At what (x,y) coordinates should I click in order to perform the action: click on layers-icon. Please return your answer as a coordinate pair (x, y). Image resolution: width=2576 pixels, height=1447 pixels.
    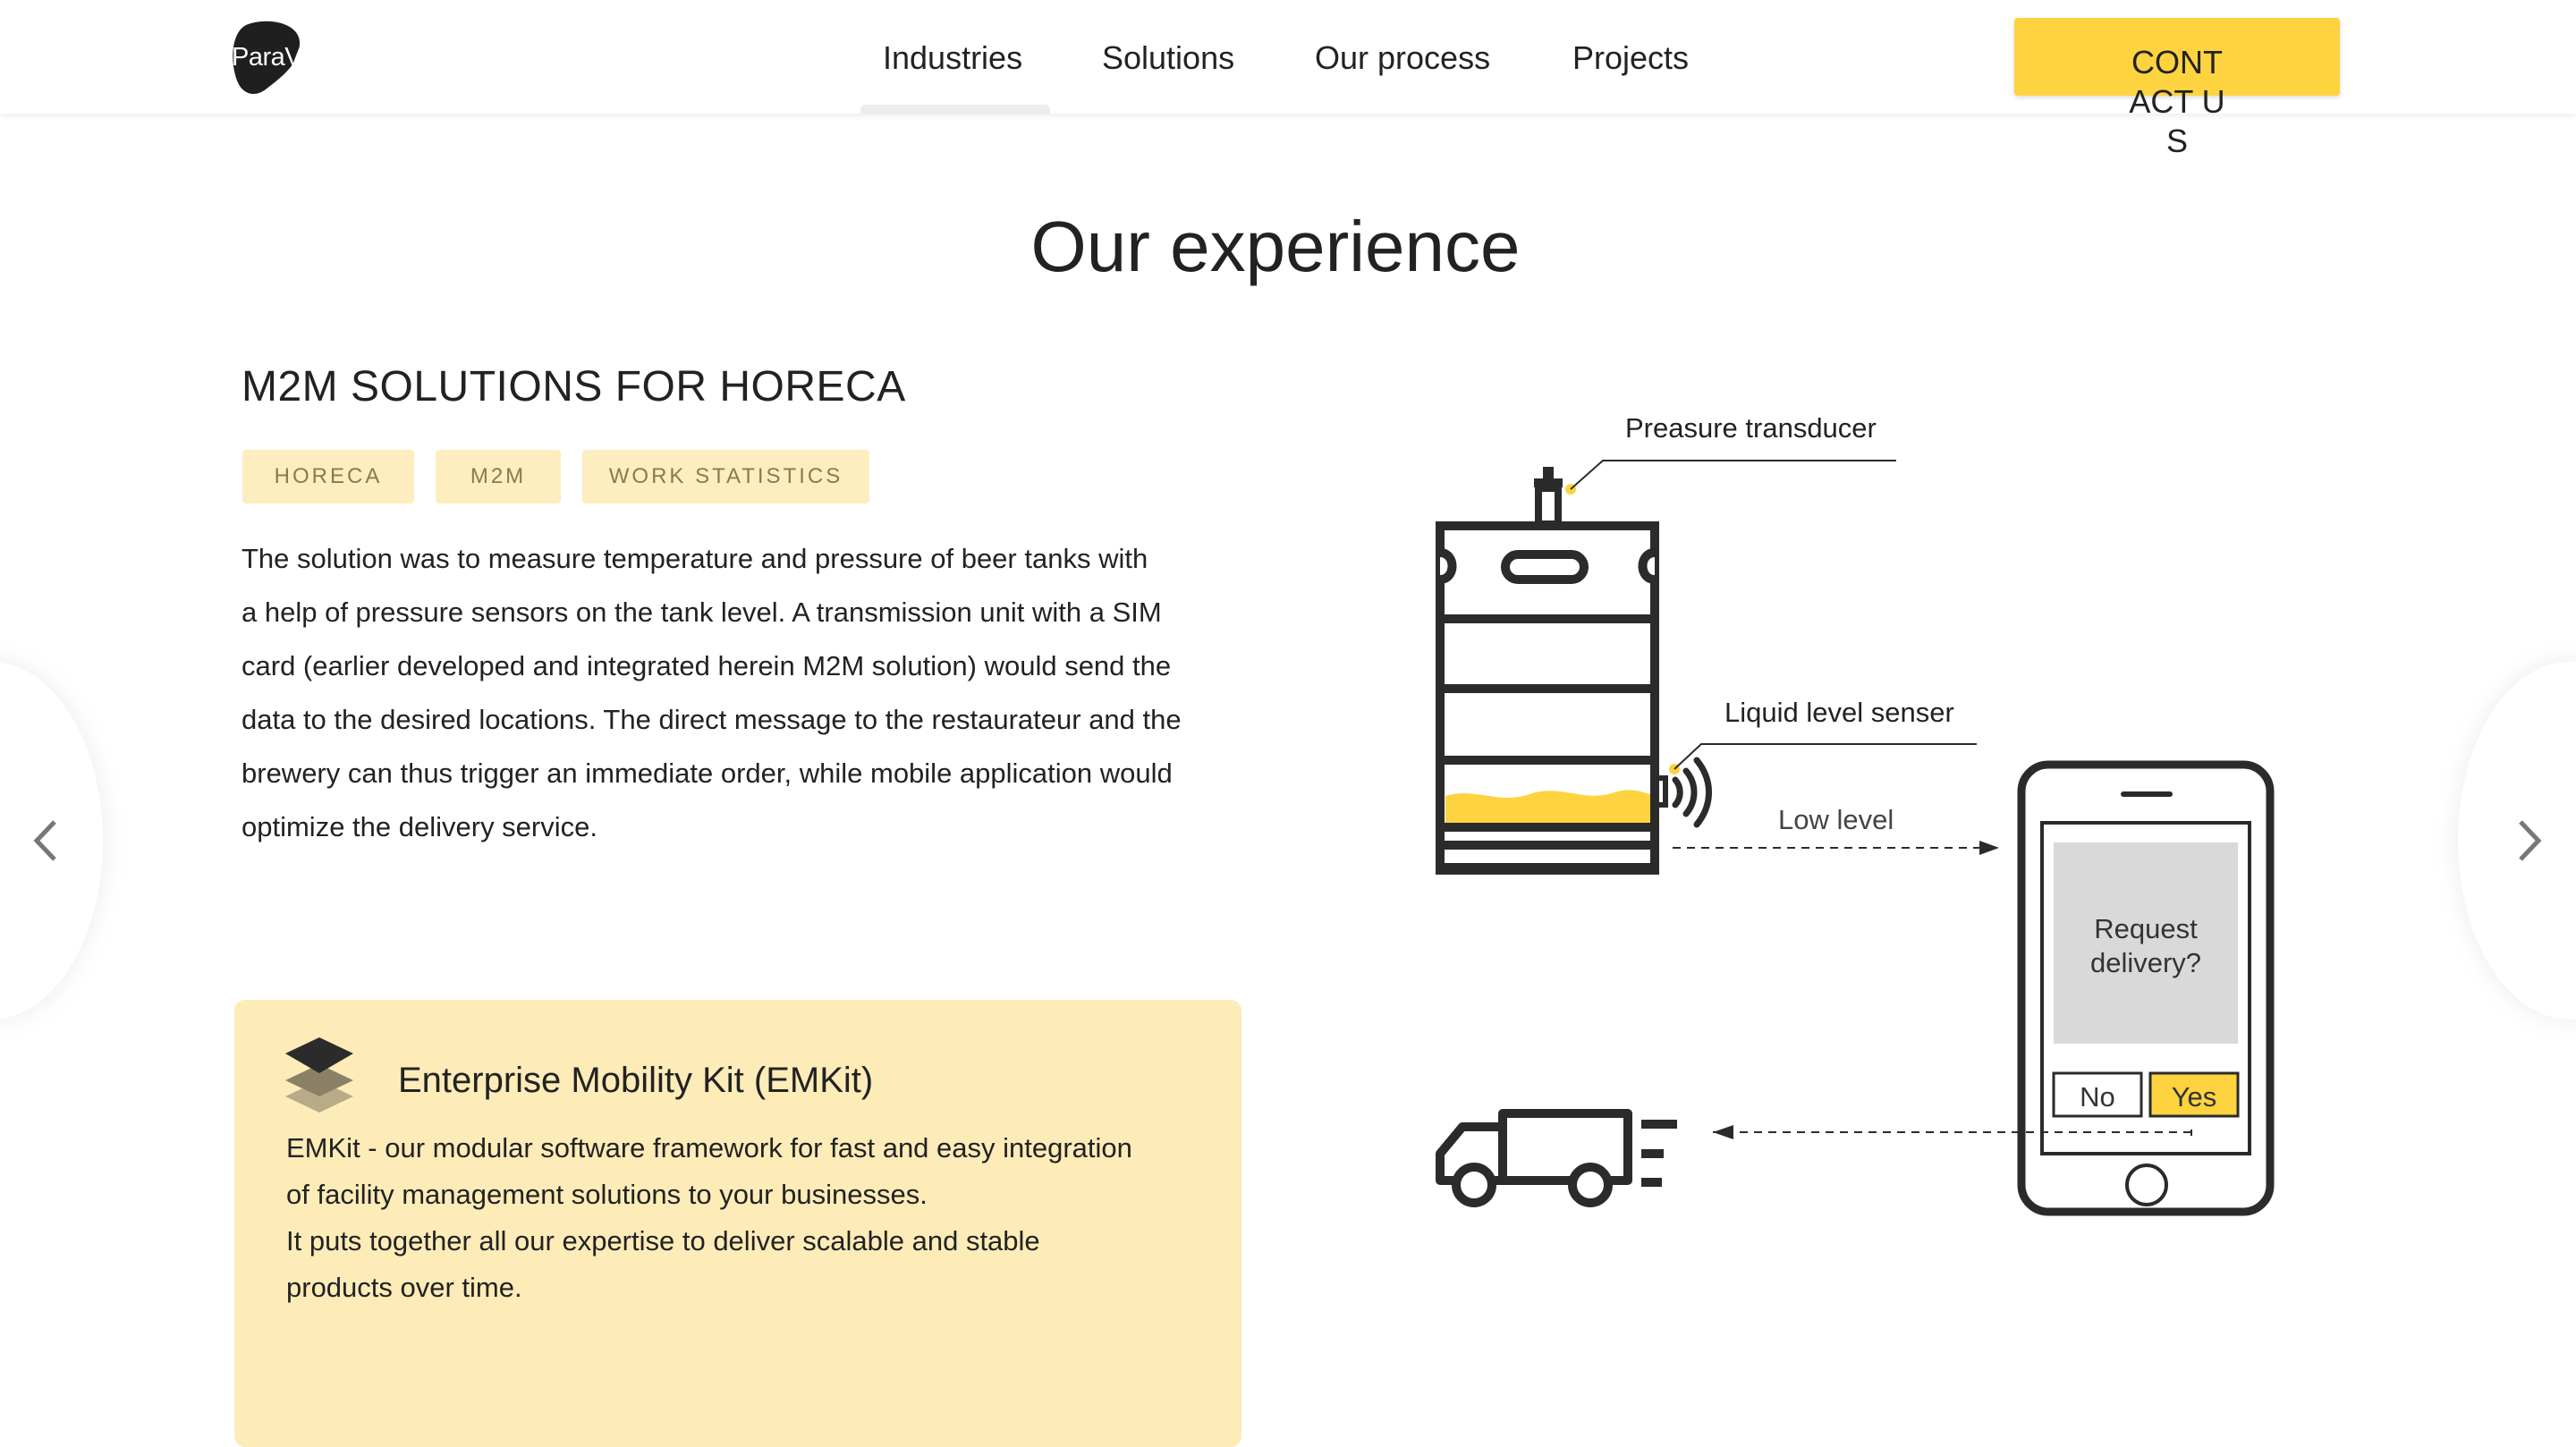
    Looking at the image, I should click on (319, 1075).